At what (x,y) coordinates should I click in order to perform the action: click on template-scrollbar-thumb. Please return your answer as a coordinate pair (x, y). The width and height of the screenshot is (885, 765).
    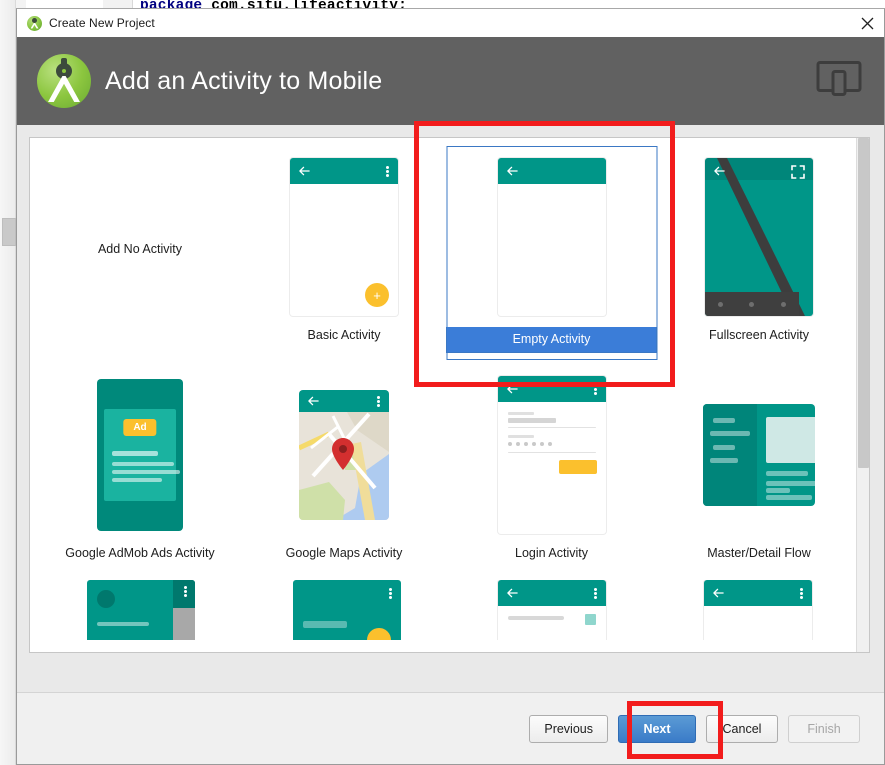
    Looking at the image, I should click on (863, 303).